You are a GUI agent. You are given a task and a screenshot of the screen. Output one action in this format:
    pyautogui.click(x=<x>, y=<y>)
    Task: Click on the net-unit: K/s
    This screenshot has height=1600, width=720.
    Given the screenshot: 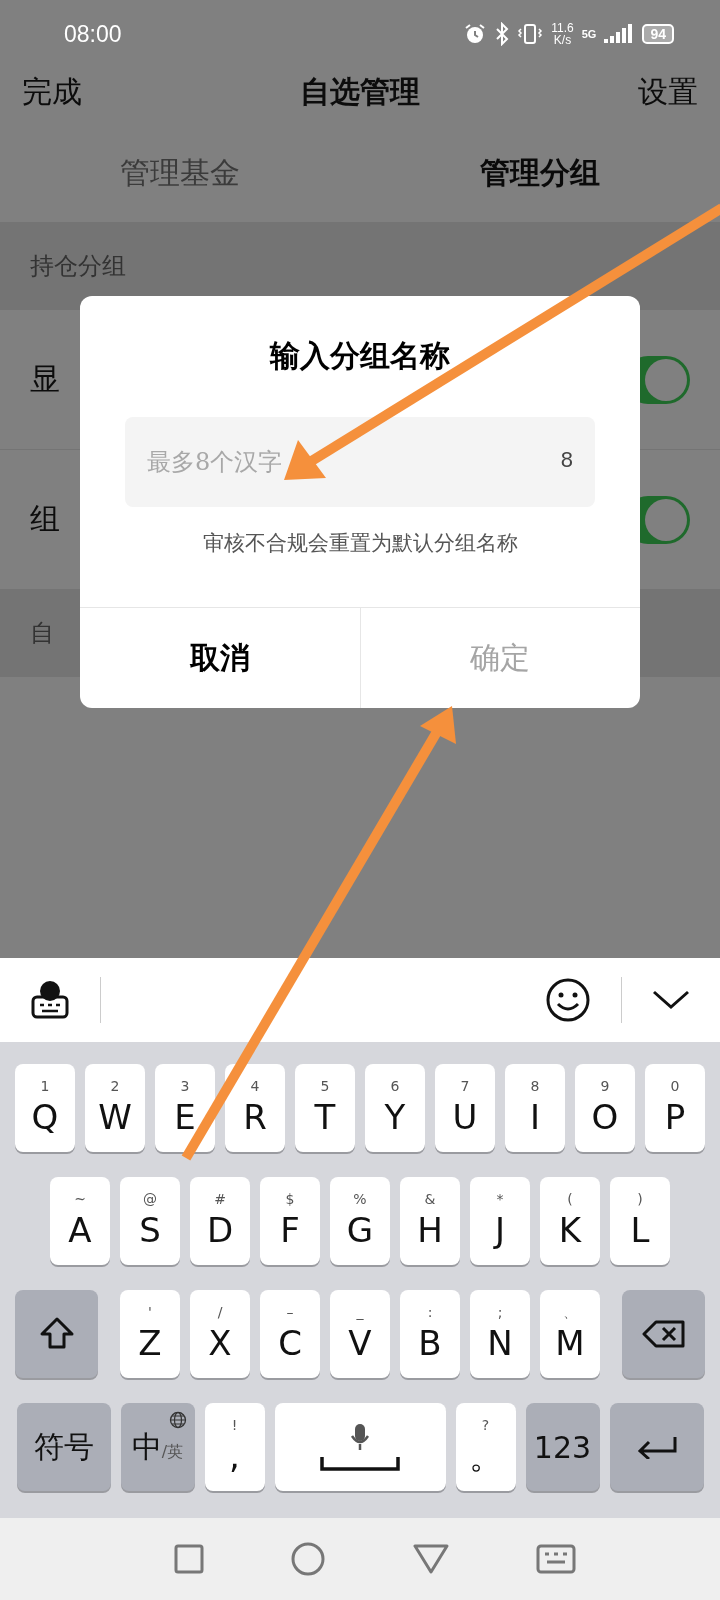 What is the action you would take?
    pyautogui.click(x=562, y=40)
    